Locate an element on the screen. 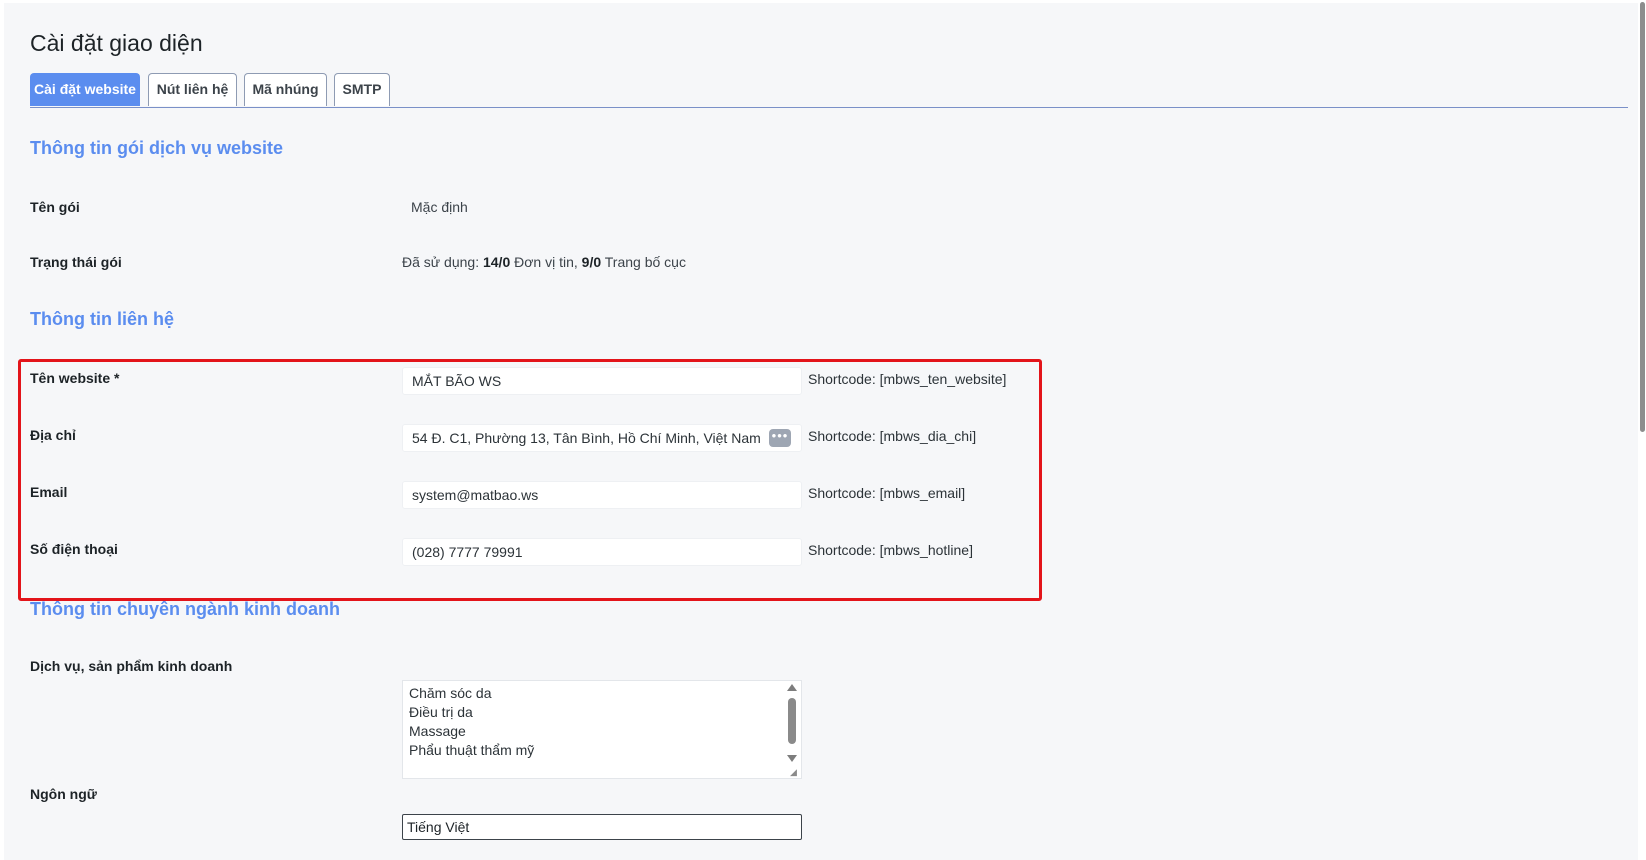 The height and width of the screenshot is (860, 1646). page-scroll-thumb is located at coordinates (1642, 217).